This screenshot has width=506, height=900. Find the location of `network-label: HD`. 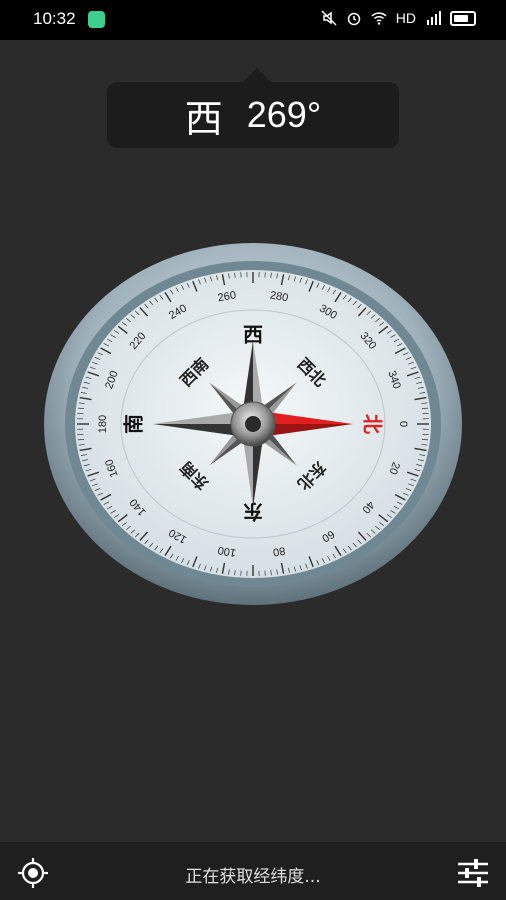

network-label: HD is located at coordinates (405, 18).